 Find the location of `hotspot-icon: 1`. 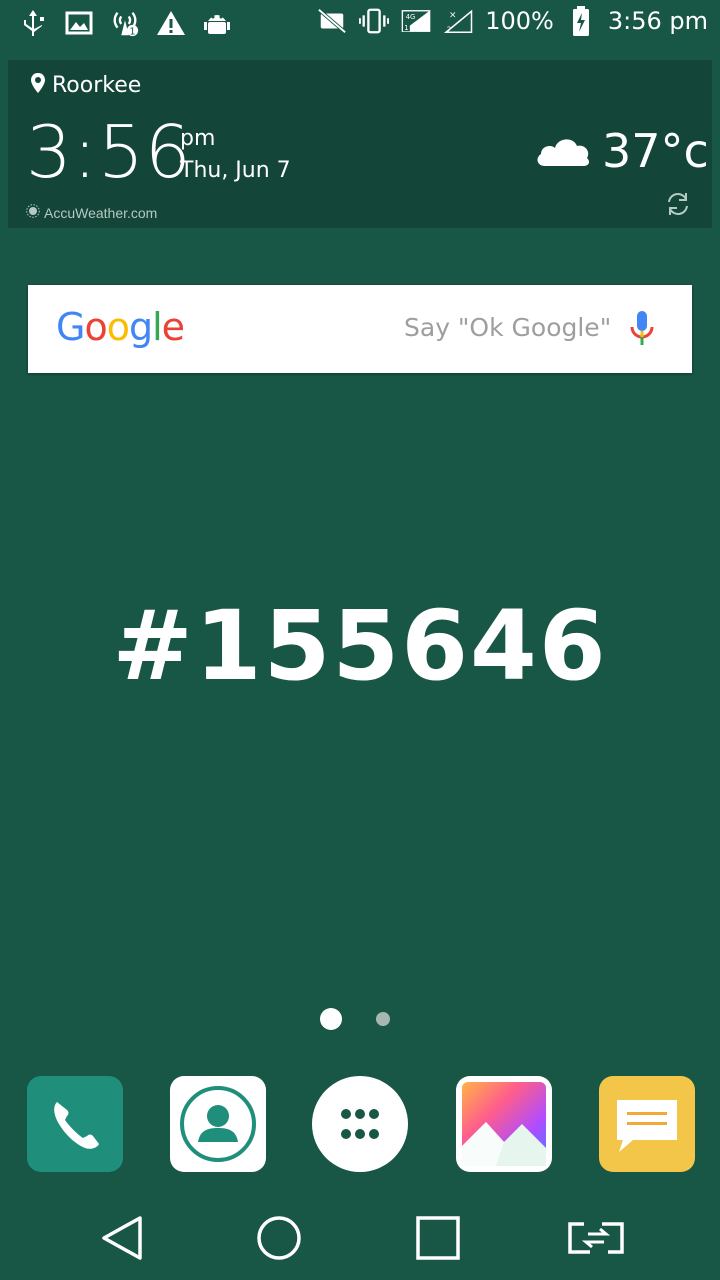

hotspot-icon: 1 is located at coordinates (125, 23).